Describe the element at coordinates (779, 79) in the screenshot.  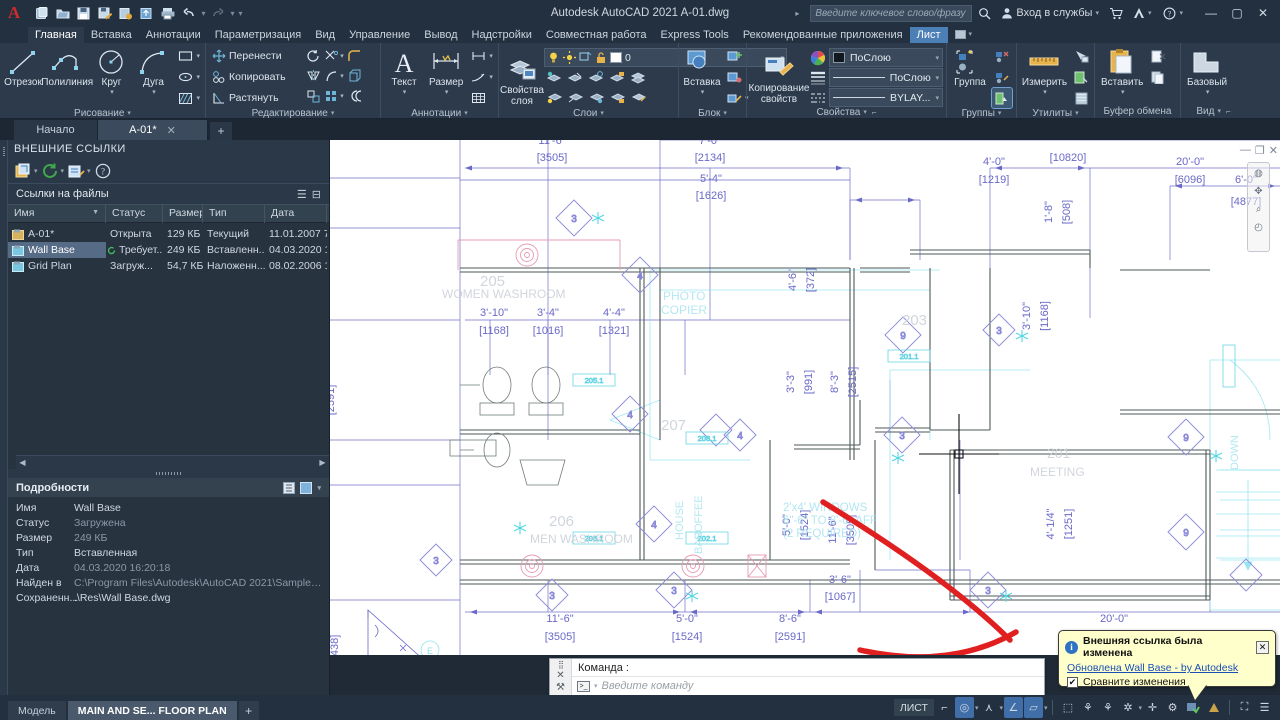
I see `match-properties-button: Копирование свойств` at that location.